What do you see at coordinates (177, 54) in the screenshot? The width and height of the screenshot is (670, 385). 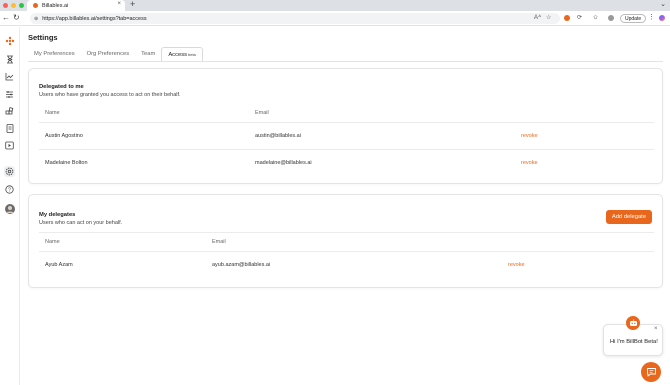 I see `tab-access-label: Access` at bounding box center [177, 54].